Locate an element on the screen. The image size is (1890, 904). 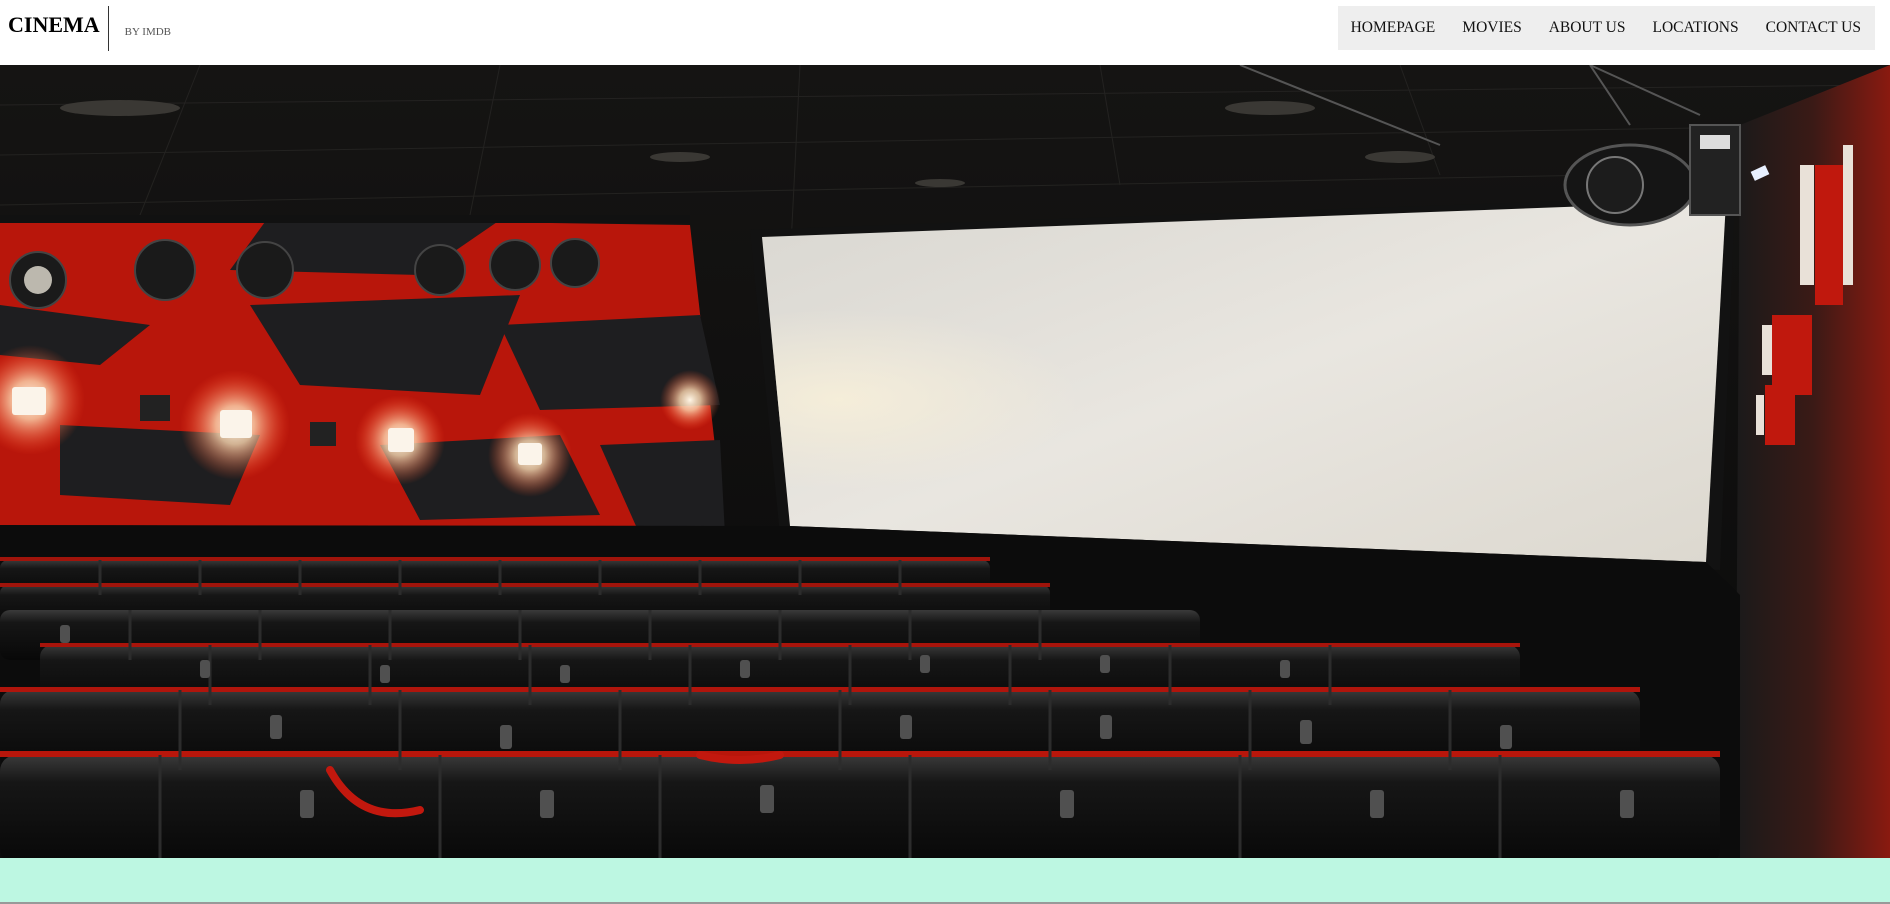
brand-subtitle: BY IMDB is located at coordinates (148, 32).